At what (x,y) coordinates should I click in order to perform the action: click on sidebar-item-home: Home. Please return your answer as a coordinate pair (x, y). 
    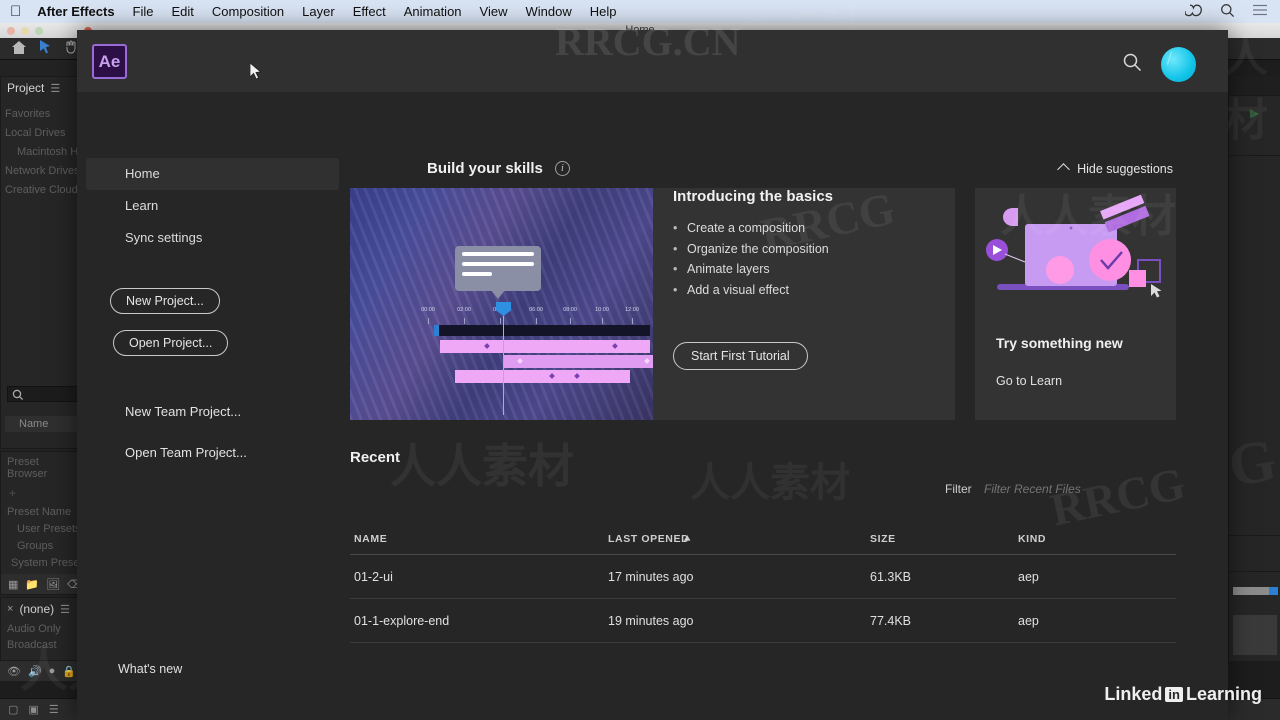
    Looking at the image, I should click on (212, 174).